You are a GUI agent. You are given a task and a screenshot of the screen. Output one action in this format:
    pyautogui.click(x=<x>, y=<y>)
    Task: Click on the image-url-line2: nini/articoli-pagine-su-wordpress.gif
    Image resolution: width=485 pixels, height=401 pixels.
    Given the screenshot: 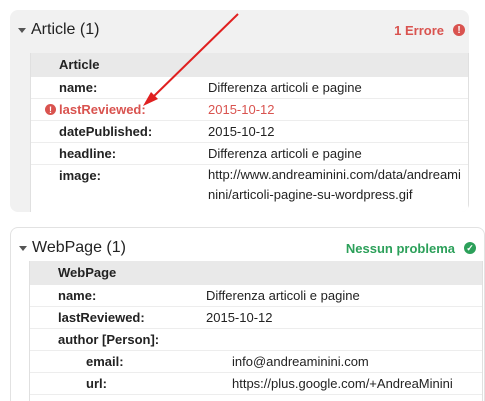 What is the action you would take?
    pyautogui.click(x=310, y=194)
    